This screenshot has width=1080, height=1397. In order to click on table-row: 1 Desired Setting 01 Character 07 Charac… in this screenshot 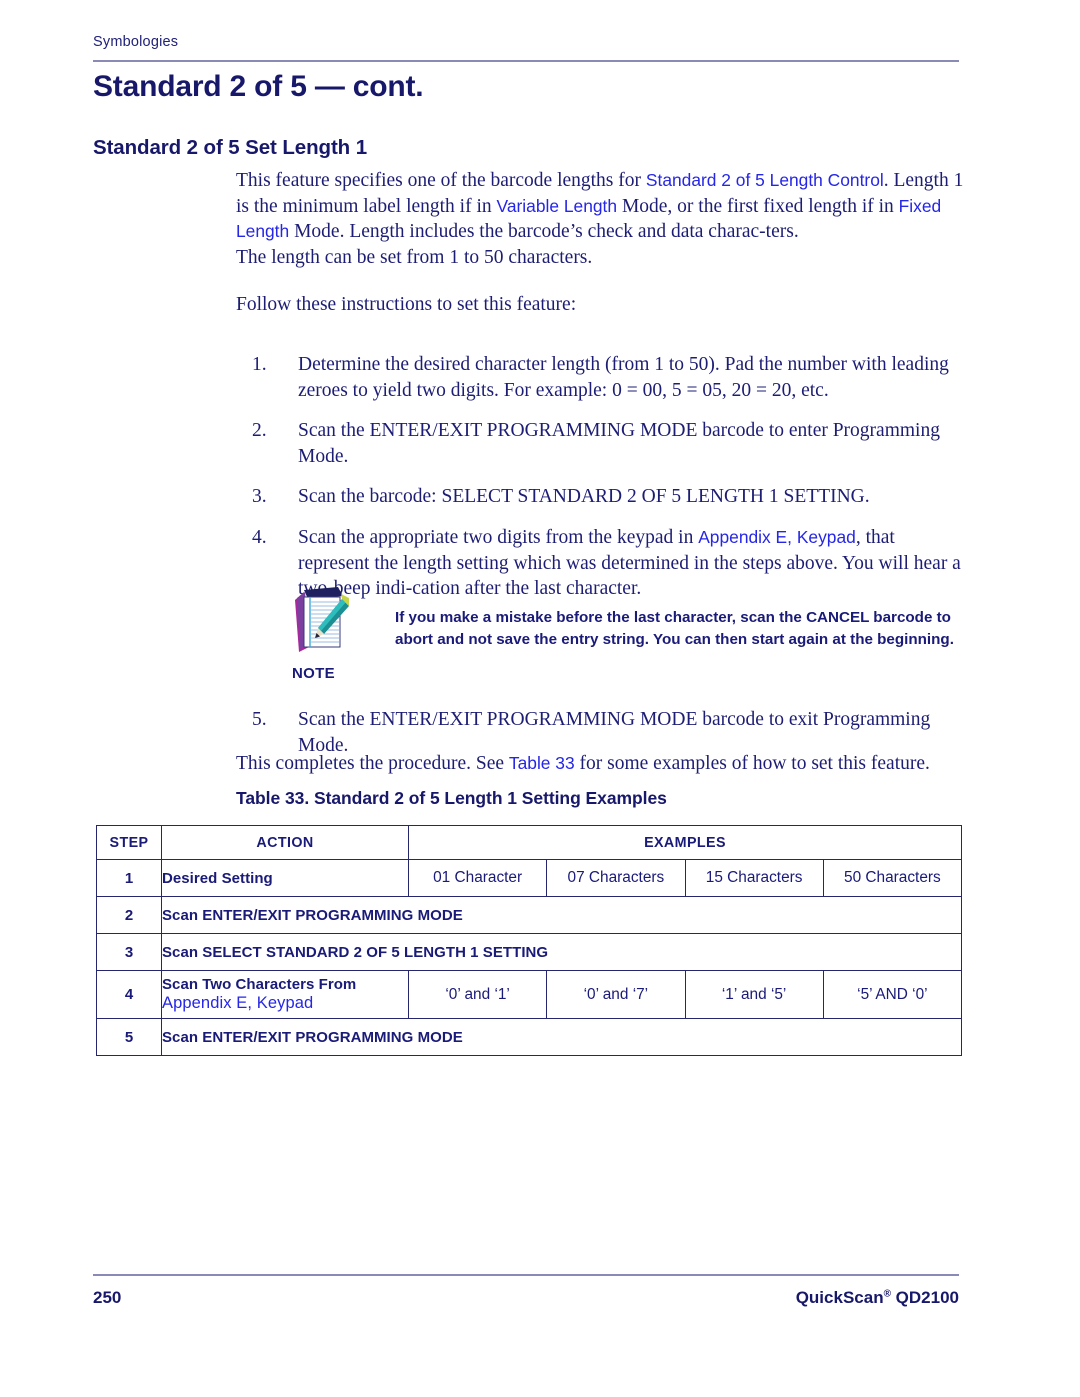, I will do `click(529, 878)`.